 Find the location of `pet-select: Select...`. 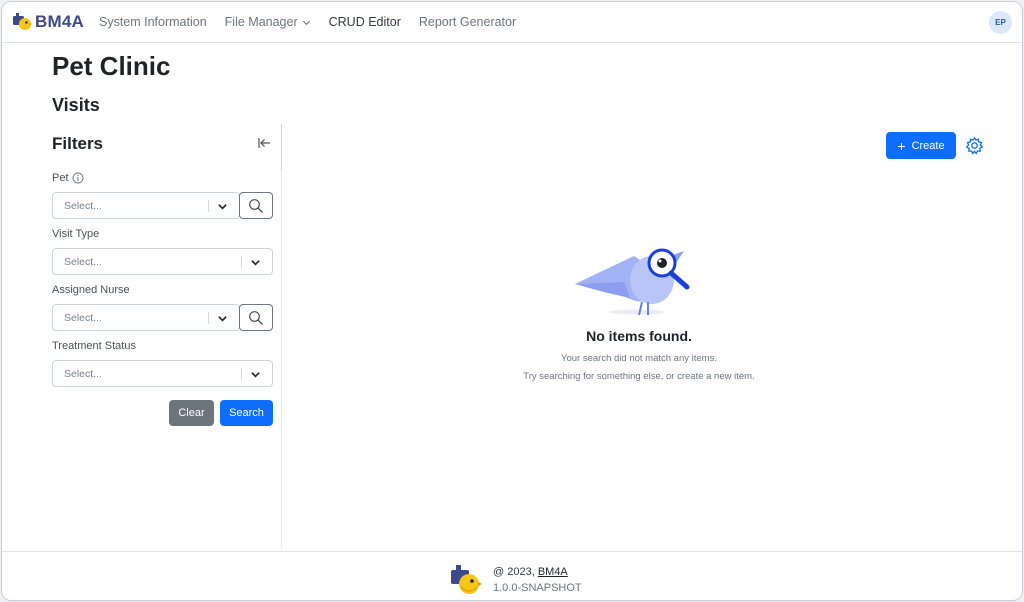

pet-select: Select... is located at coordinates (146, 205).